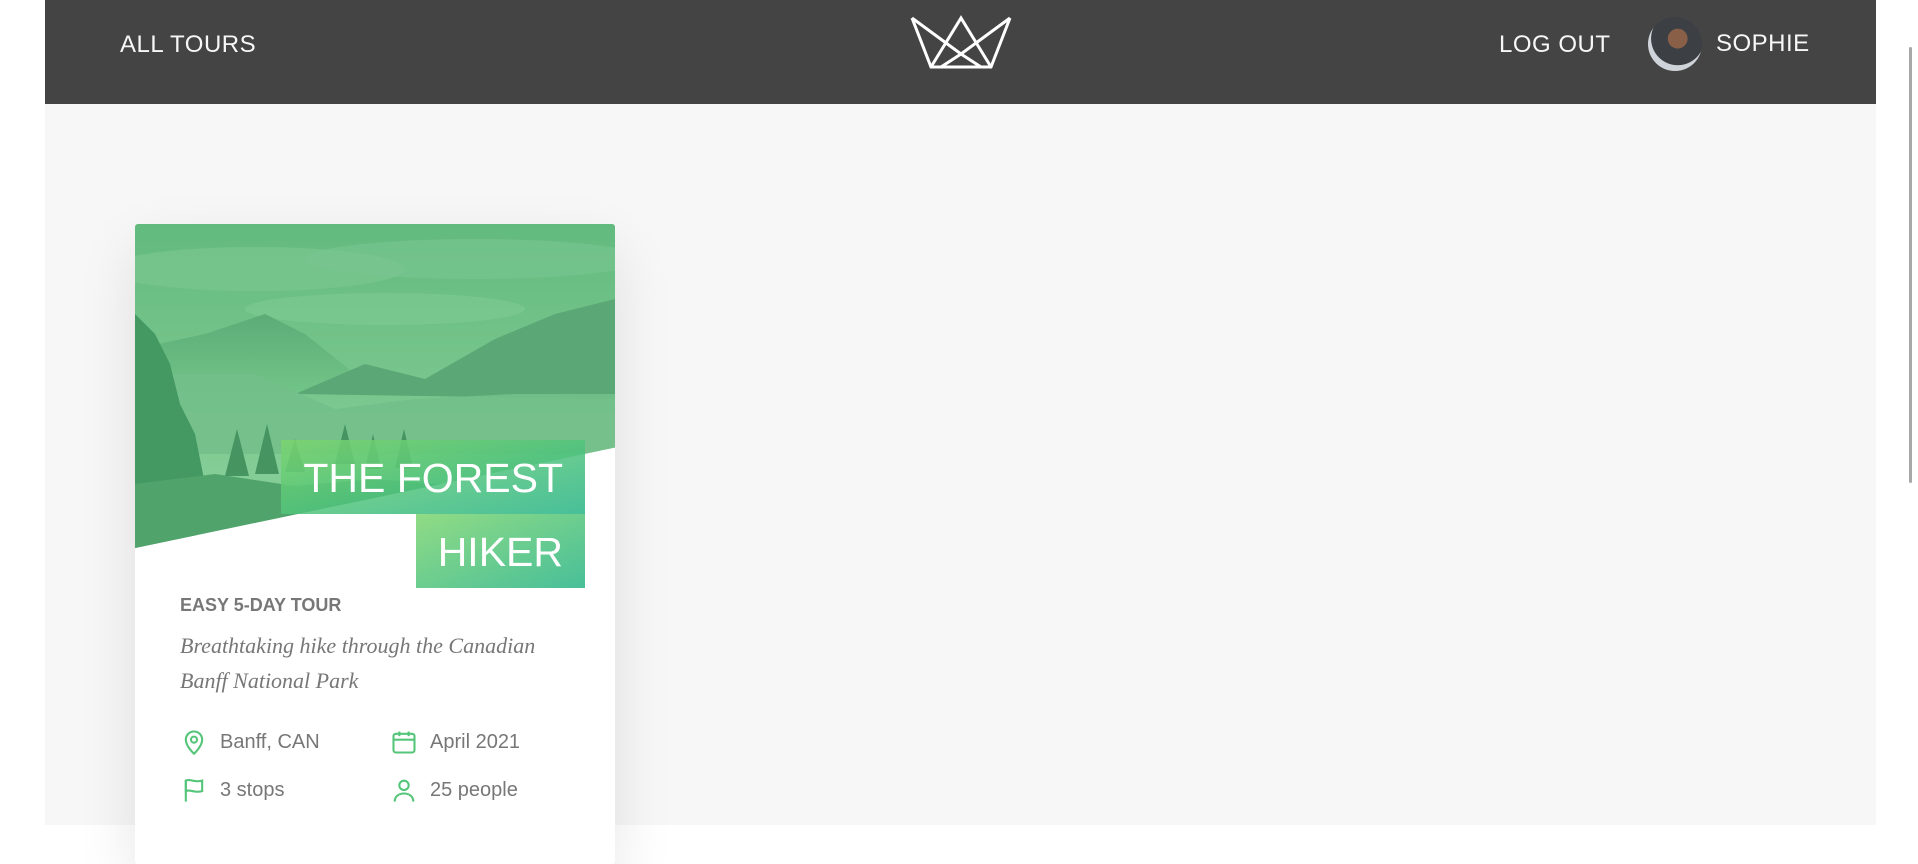  I want to click on user-icon, so click(404, 791).